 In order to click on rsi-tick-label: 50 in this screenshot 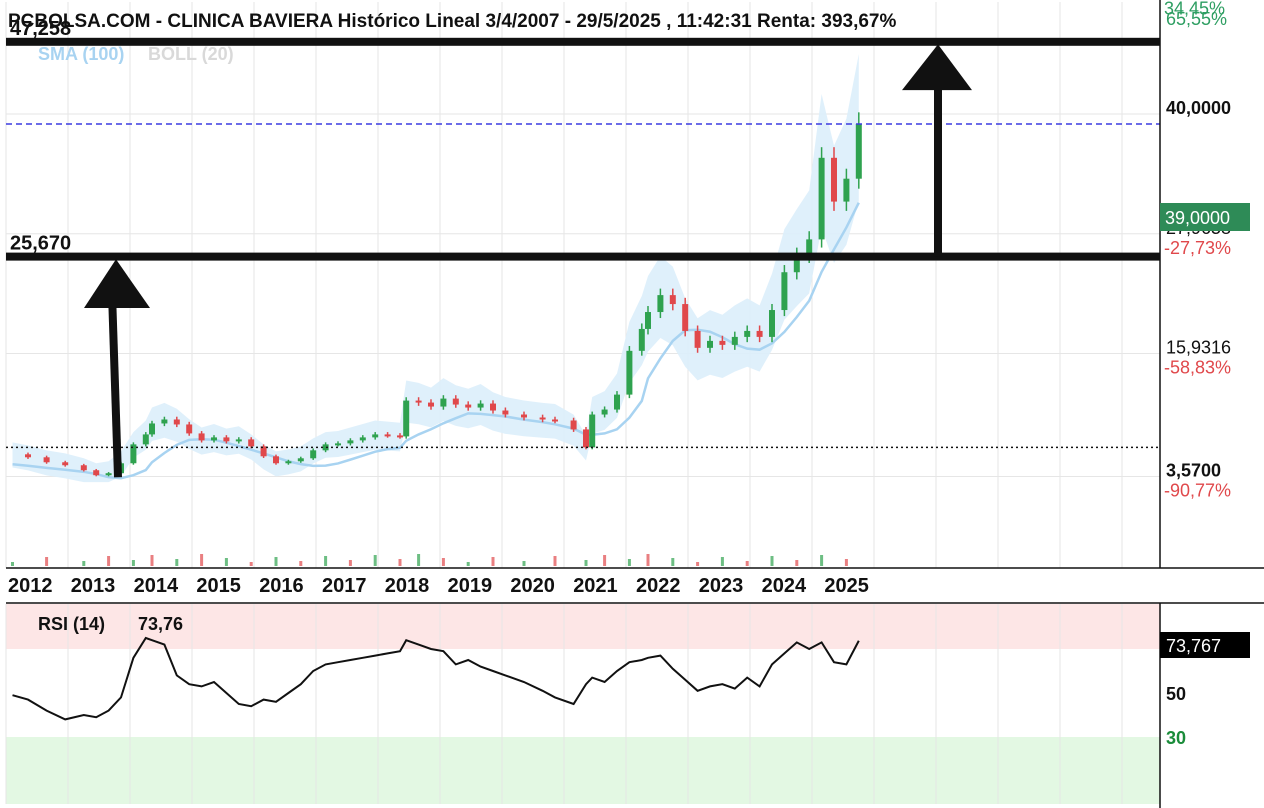, I will do `click(1176, 694)`.